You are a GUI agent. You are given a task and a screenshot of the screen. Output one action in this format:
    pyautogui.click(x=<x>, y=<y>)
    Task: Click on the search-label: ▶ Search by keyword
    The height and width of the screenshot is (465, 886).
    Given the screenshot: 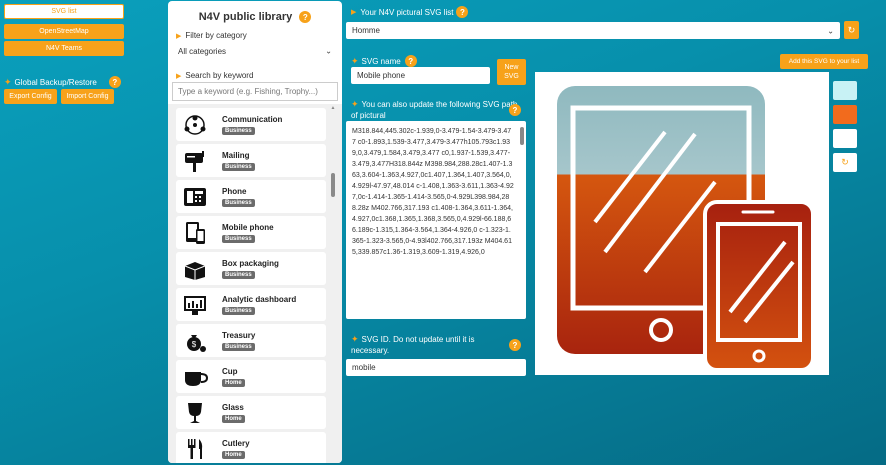 What is the action you would take?
    pyautogui.click(x=214, y=75)
    